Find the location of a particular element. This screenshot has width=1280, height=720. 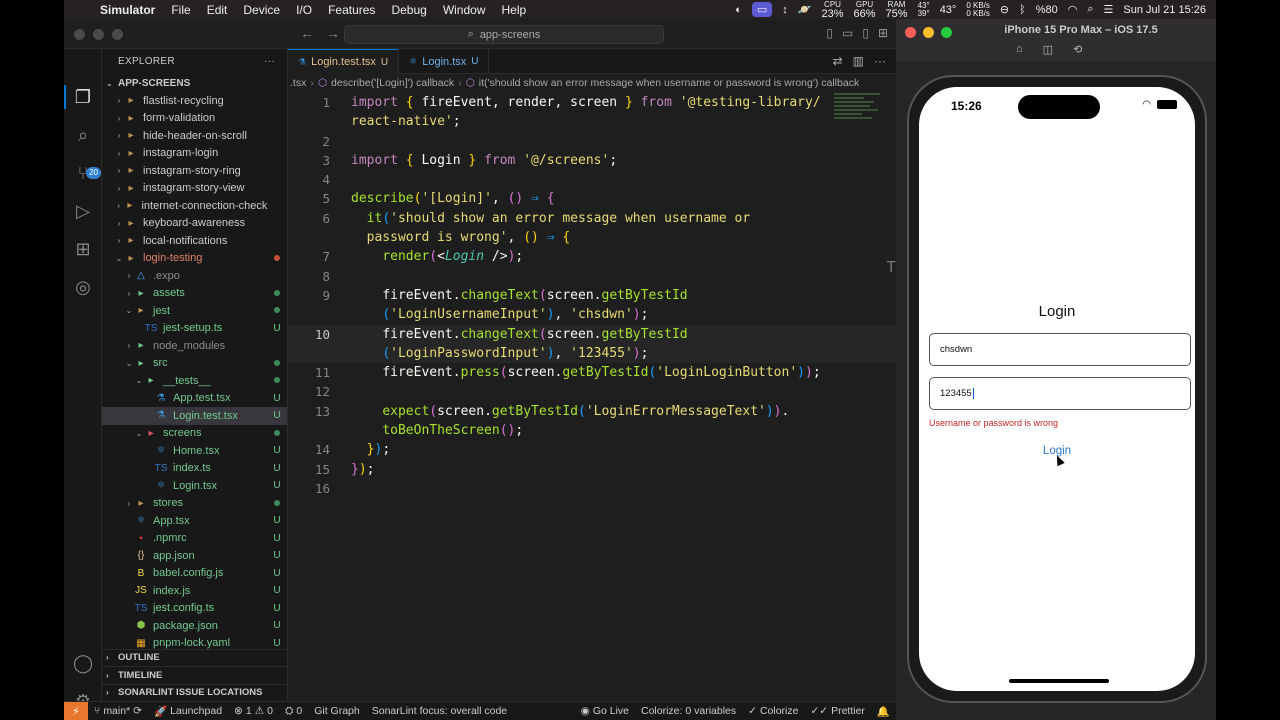

menubar-app-icon: ◐ is located at coordinates (738, 10).